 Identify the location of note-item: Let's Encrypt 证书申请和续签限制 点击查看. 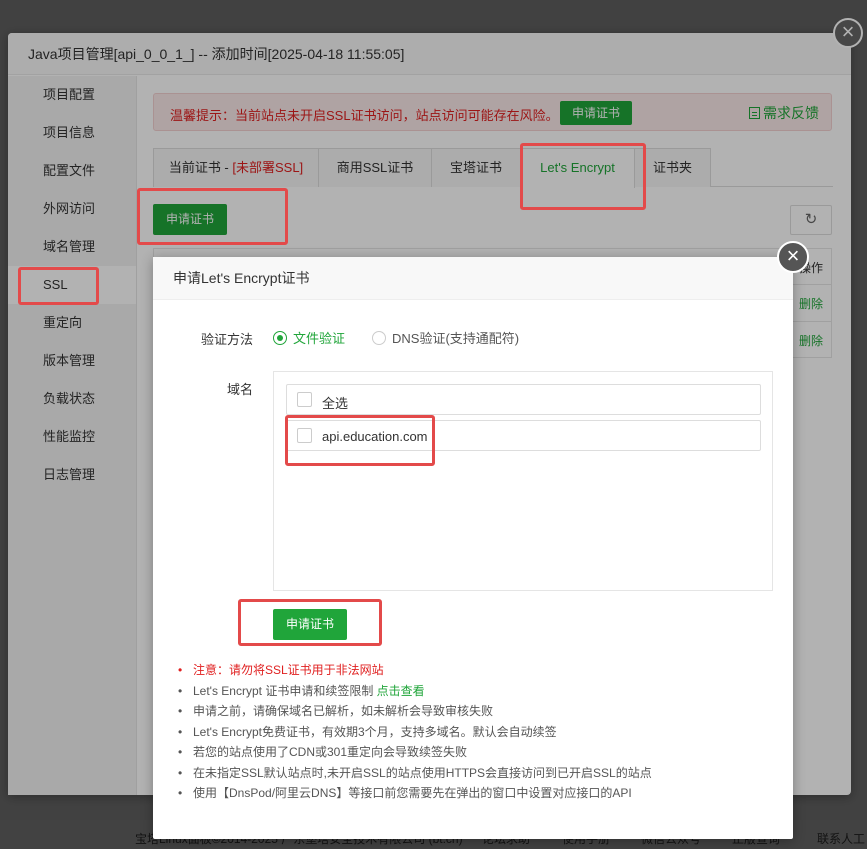
(475, 691).